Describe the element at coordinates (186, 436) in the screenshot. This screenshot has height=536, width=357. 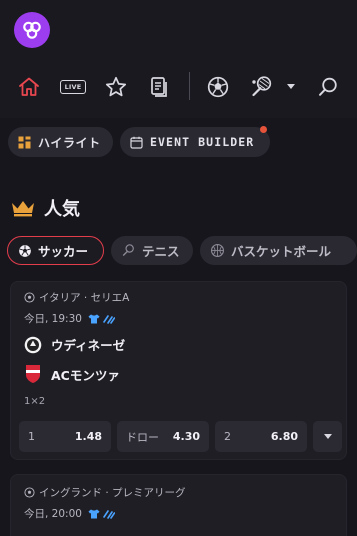
I see `odds-price: 4.30` at that location.